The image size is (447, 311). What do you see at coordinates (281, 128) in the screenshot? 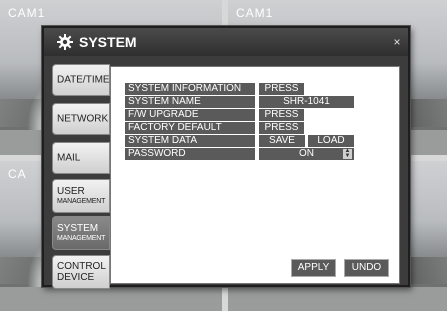
I see `factory-default-press-button: PRESS` at bounding box center [281, 128].